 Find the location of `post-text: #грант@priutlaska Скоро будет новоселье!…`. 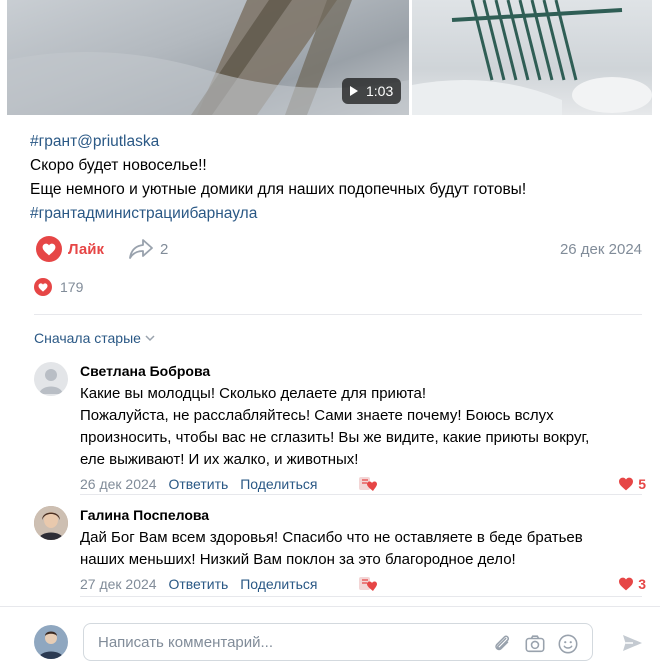

post-text: #грант@priutlaska Скоро будет новоселье!… is located at coordinates (335, 178).